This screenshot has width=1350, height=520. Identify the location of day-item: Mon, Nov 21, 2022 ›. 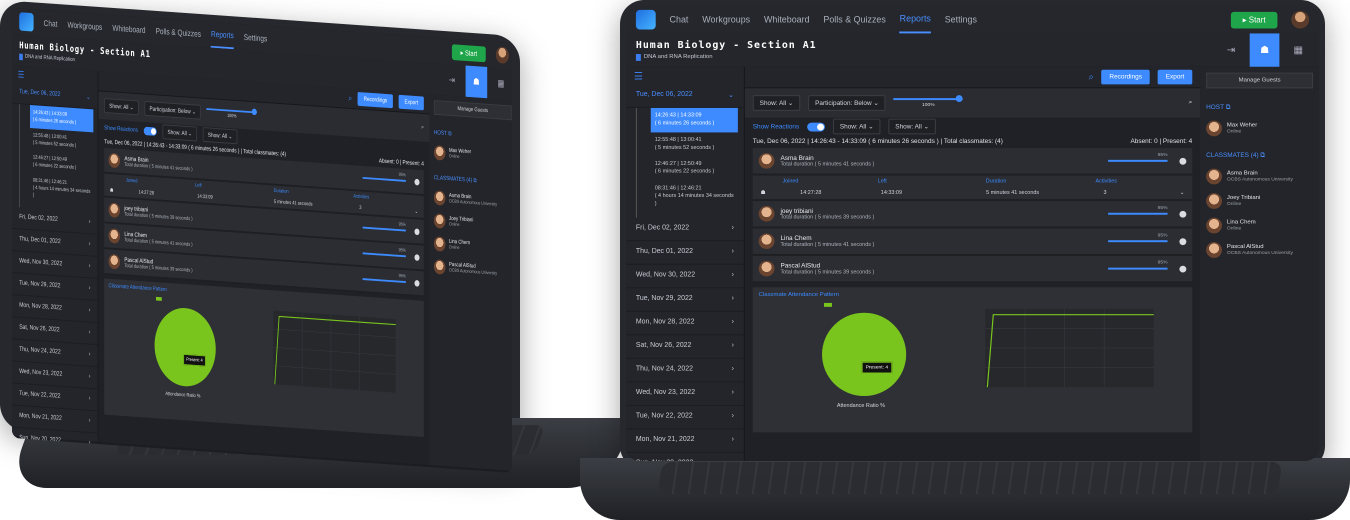
(685, 442).